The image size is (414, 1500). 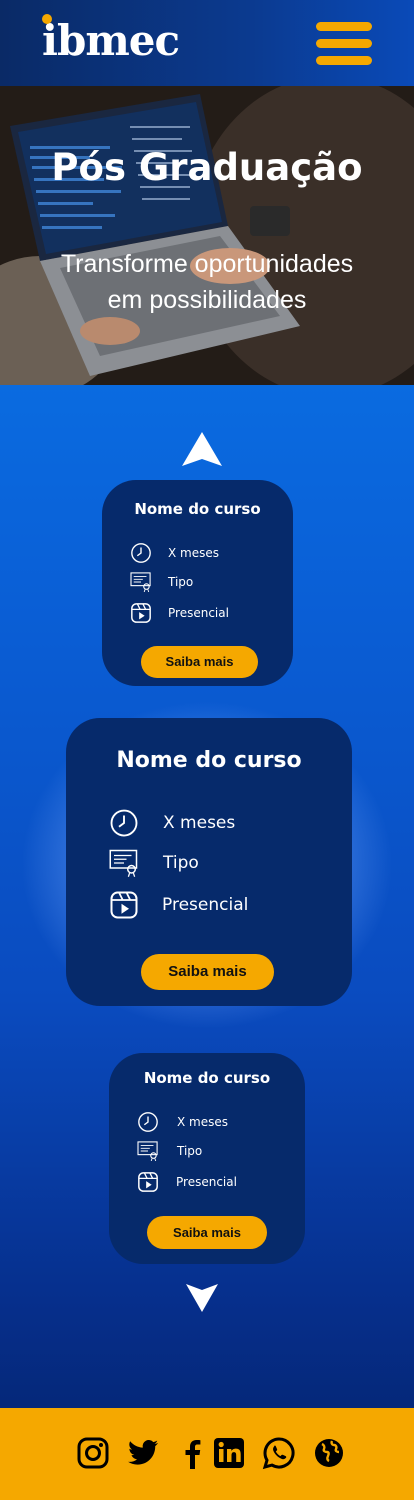 I want to click on instagram-icon, so click(x=93, y=1453).